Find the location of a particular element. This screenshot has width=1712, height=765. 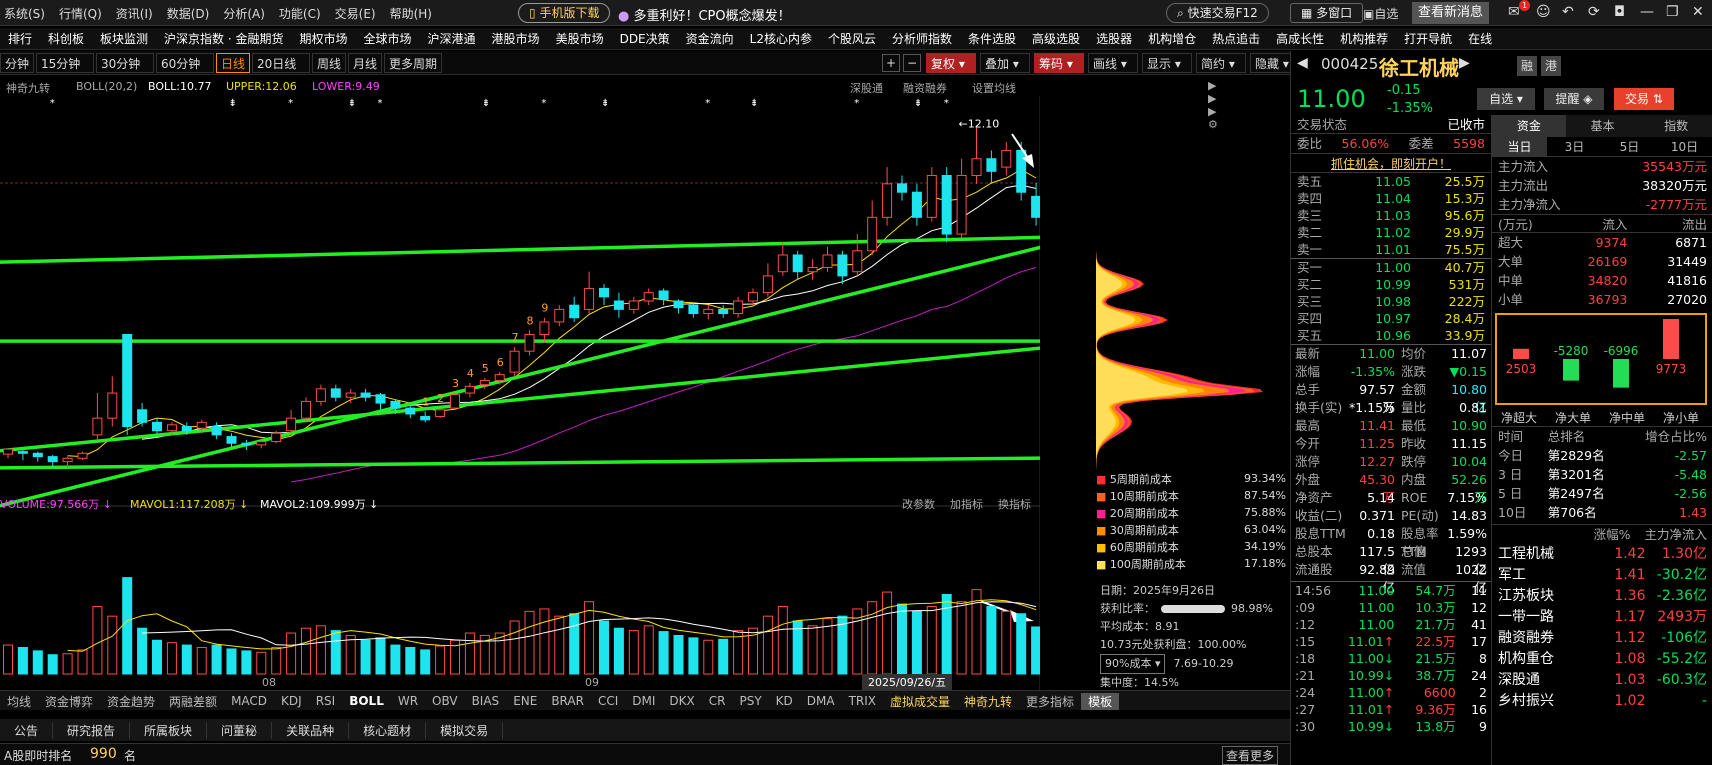

link-ma-setting: 设置均线 is located at coordinates (994, 88).